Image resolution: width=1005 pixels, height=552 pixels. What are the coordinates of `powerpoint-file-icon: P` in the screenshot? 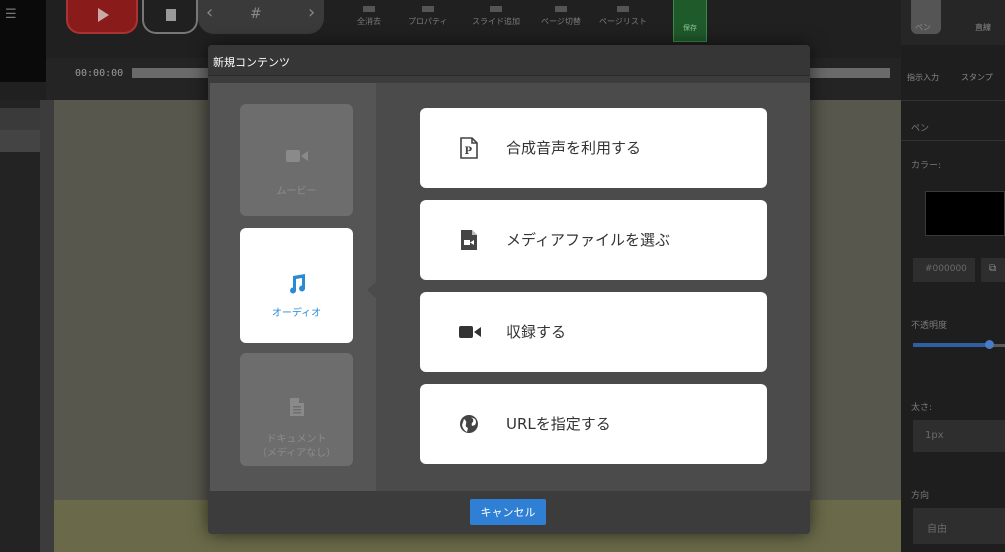 It's located at (469, 148).